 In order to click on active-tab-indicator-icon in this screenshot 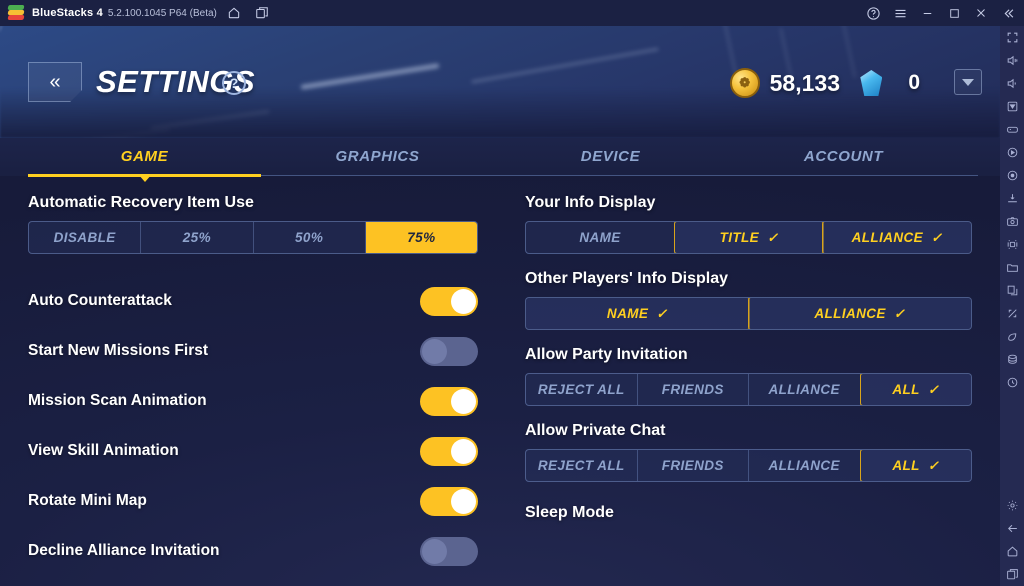, I will do `click(145, 178)`.